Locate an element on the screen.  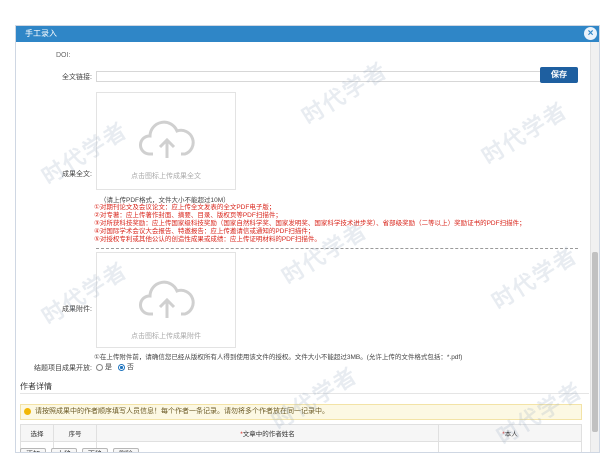
radio-yes-label: 是 is located at coordinates (108, 367).